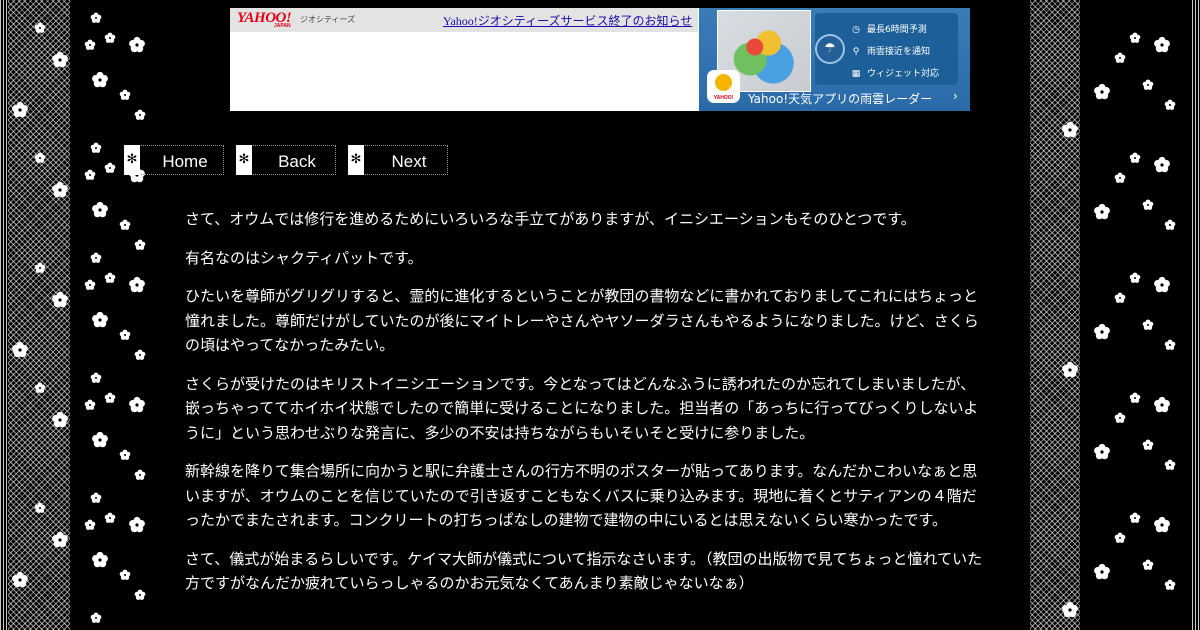 This screenshot has height=630, width=1200. What do you see at coordinates (899, 52) in the screenshot?
I see `feature-label: 雨雲接近を通知` at bounding box center [899, 52].